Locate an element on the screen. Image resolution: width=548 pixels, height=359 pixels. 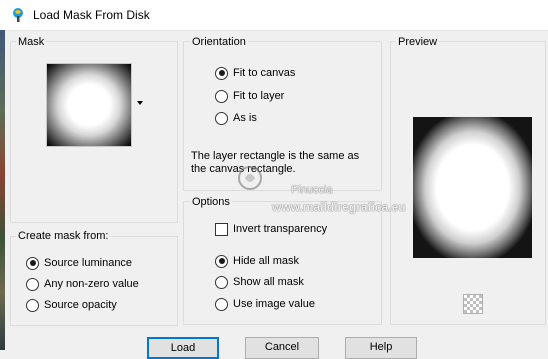
radio-label: Source opacity is located at coordinates (80, 305).